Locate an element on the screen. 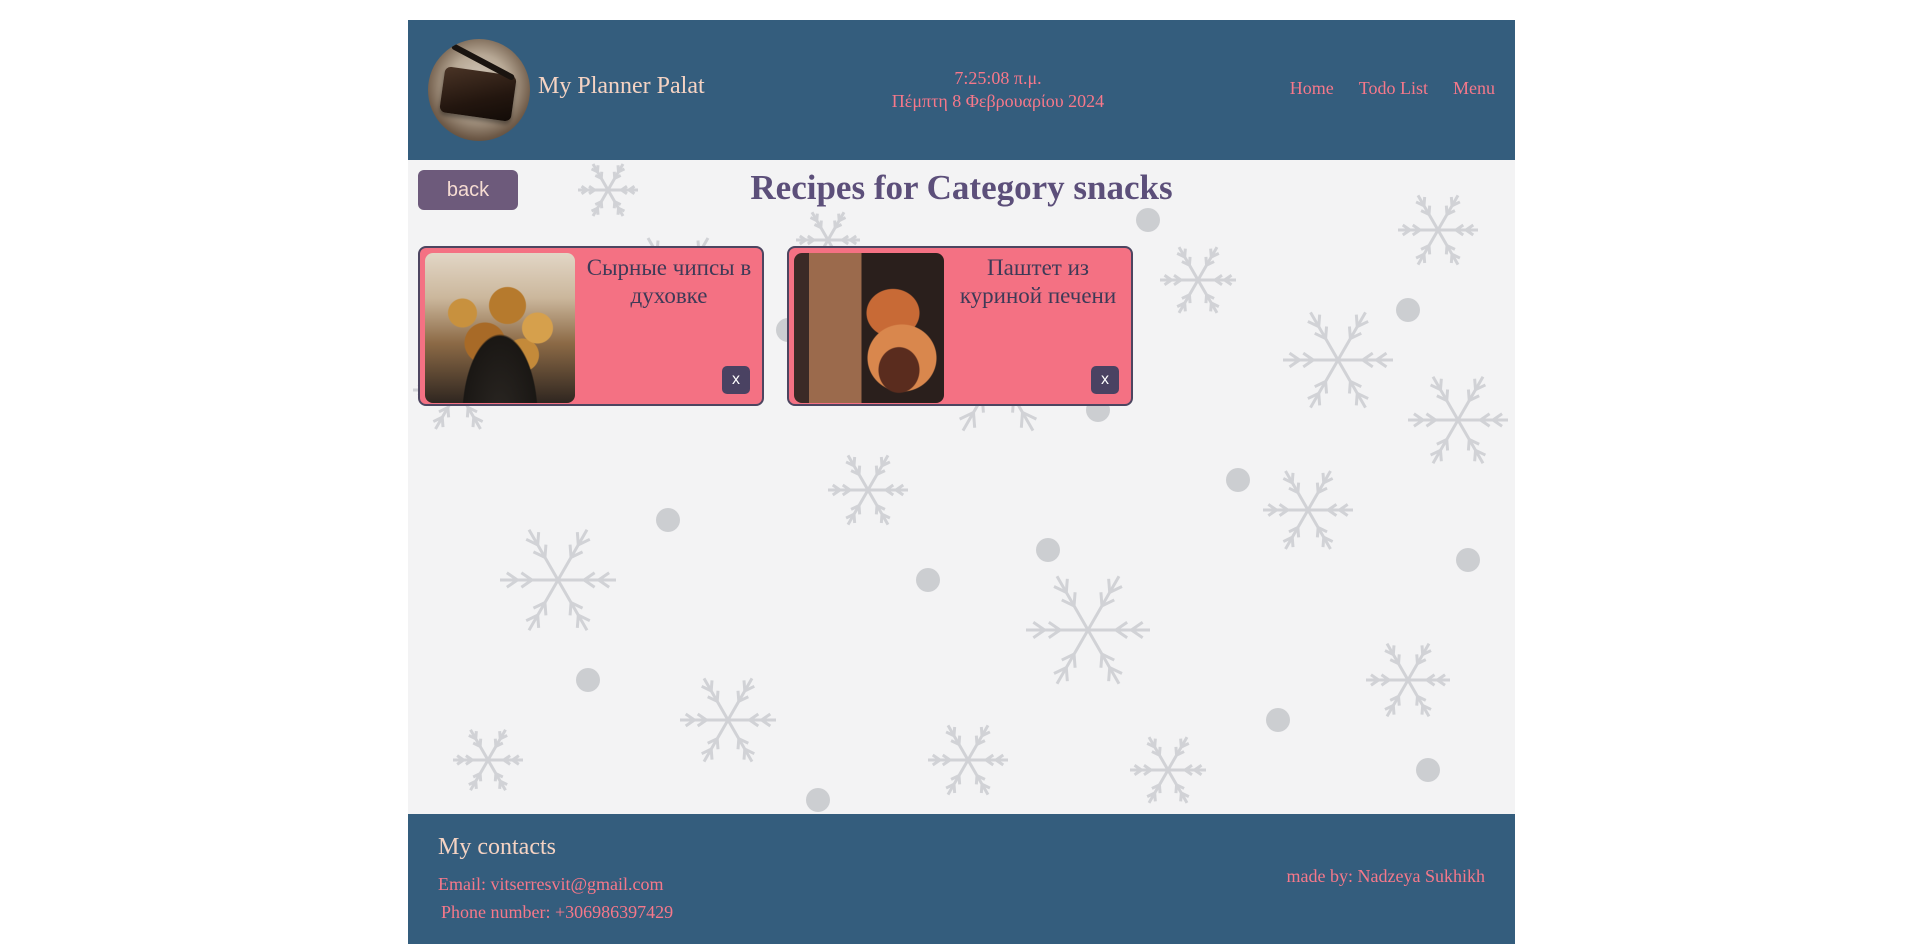 This screenshot has height=951, width=1914. page-title: Recipes for Category snacks is located at coordinates (961, 187).